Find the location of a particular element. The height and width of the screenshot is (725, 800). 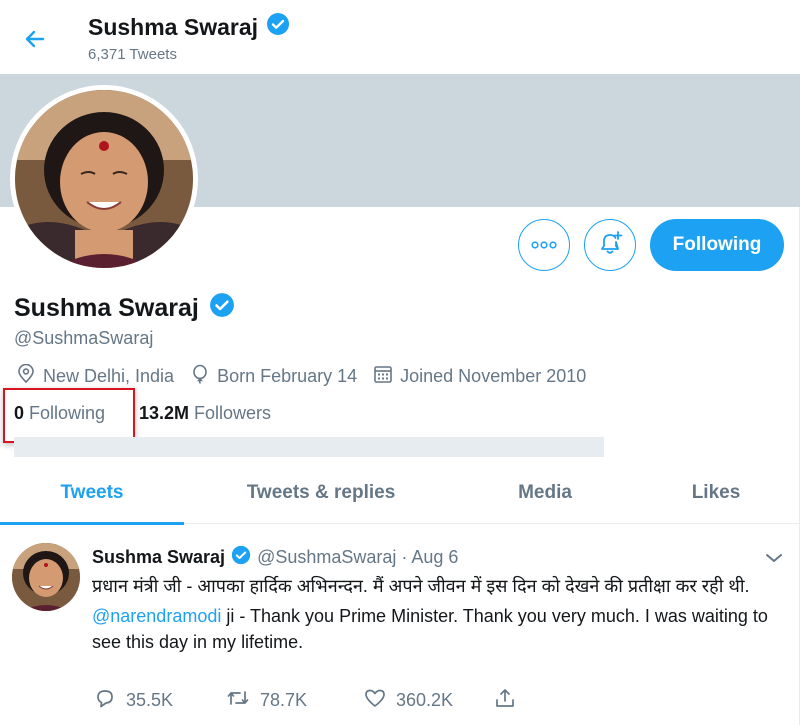

following-button: Following is located at coordinates (717, 245).